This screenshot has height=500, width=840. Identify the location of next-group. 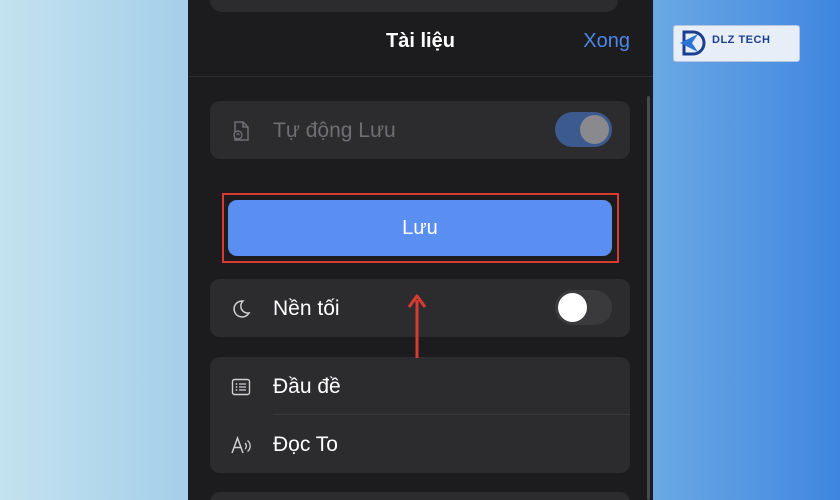
(420, 496).